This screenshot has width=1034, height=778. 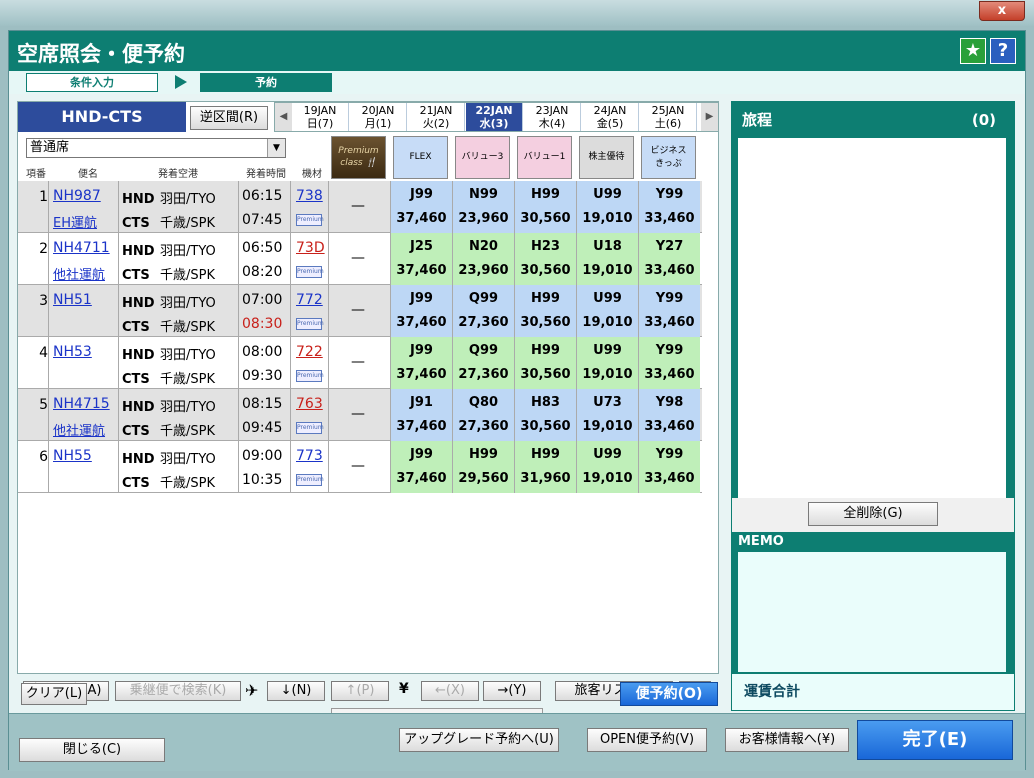 I want to click on book-flight-button: 便予約(O), so click(x=669, y=694).